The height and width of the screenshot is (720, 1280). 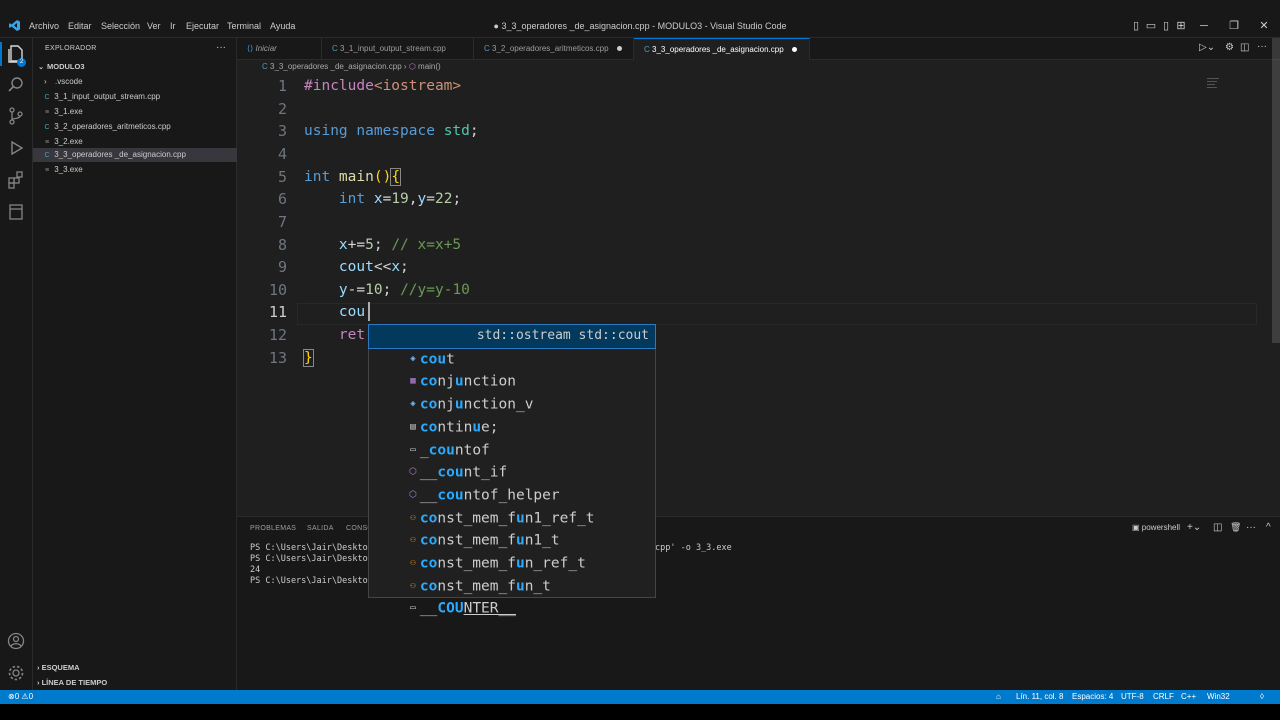 What do you see at coordinates (1204, 26) in the screenshot?
I see `minimize-icon: ─` at bounding box center [1204, 26].